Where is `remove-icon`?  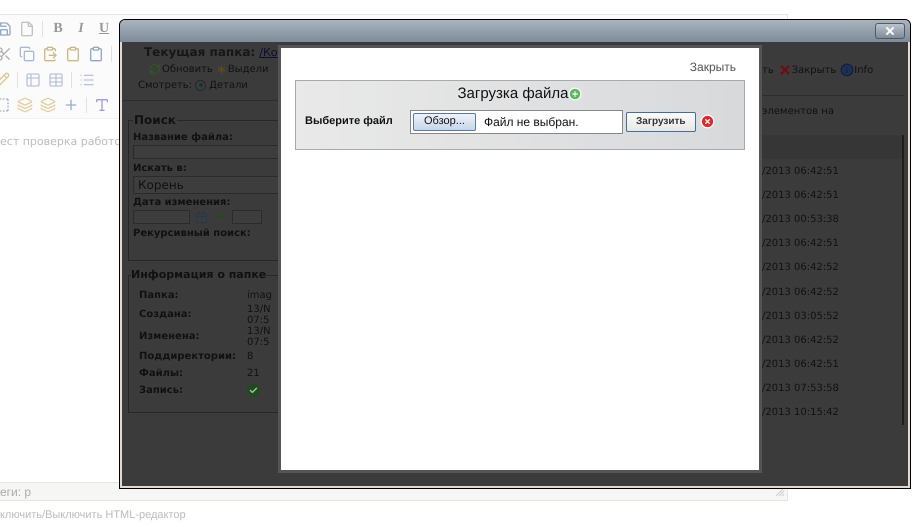
remove-icon is located at coordinates (707, 121).